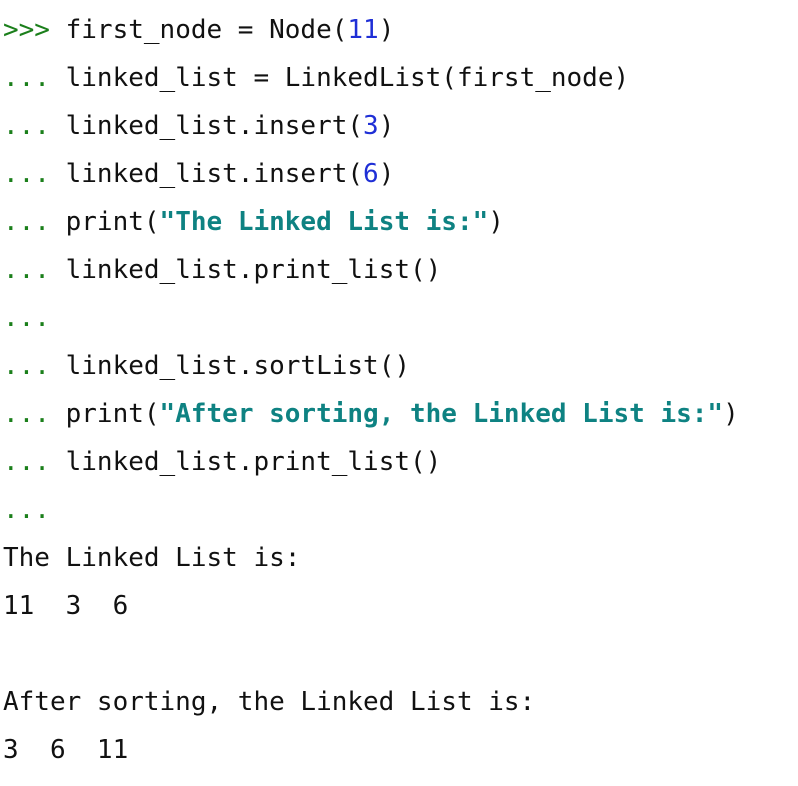 This screenshot has height=786, width=798. I want to click on console-input-line: ... linked_list.insert(6), so click(371, 174).